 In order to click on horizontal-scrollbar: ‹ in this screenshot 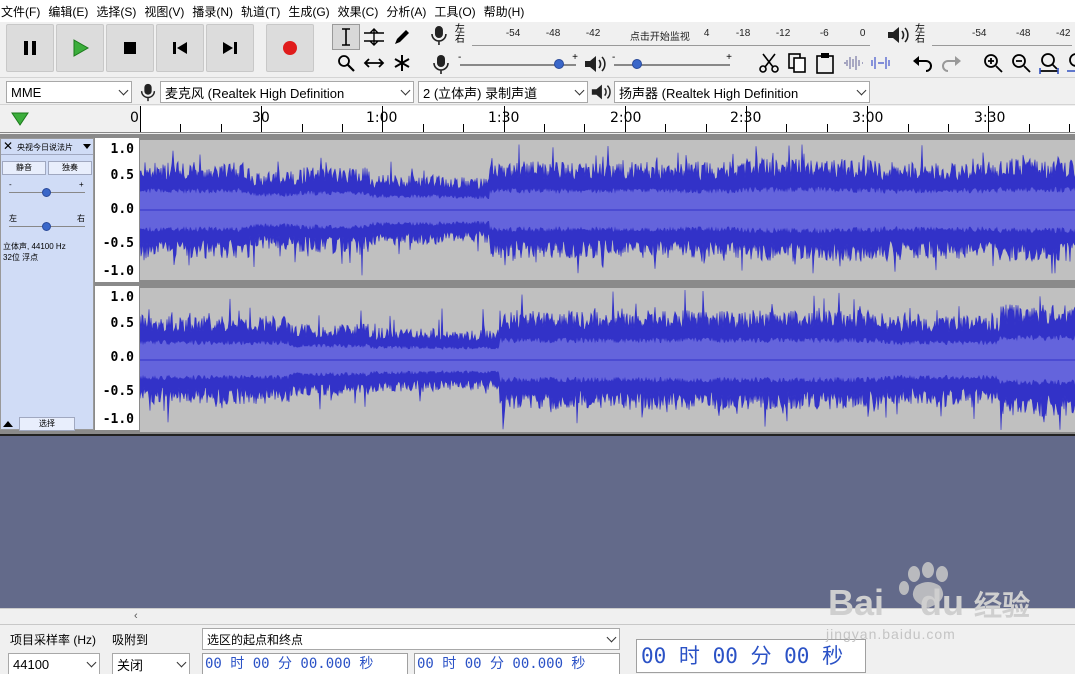, I will do `click(537, 616)`.